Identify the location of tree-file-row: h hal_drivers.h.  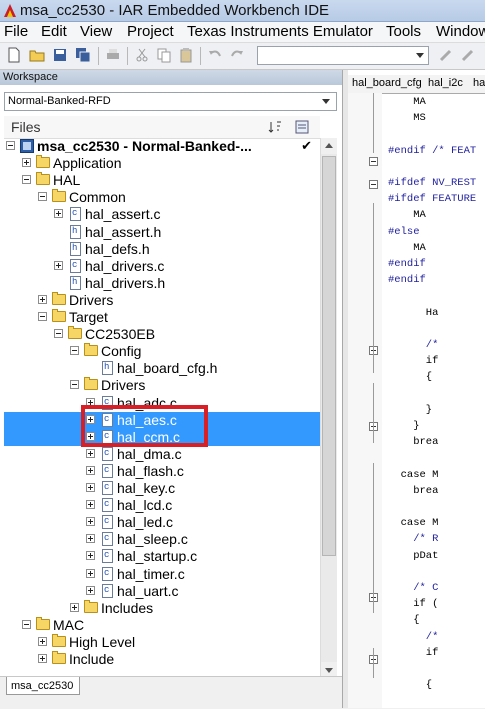
(162, 283).